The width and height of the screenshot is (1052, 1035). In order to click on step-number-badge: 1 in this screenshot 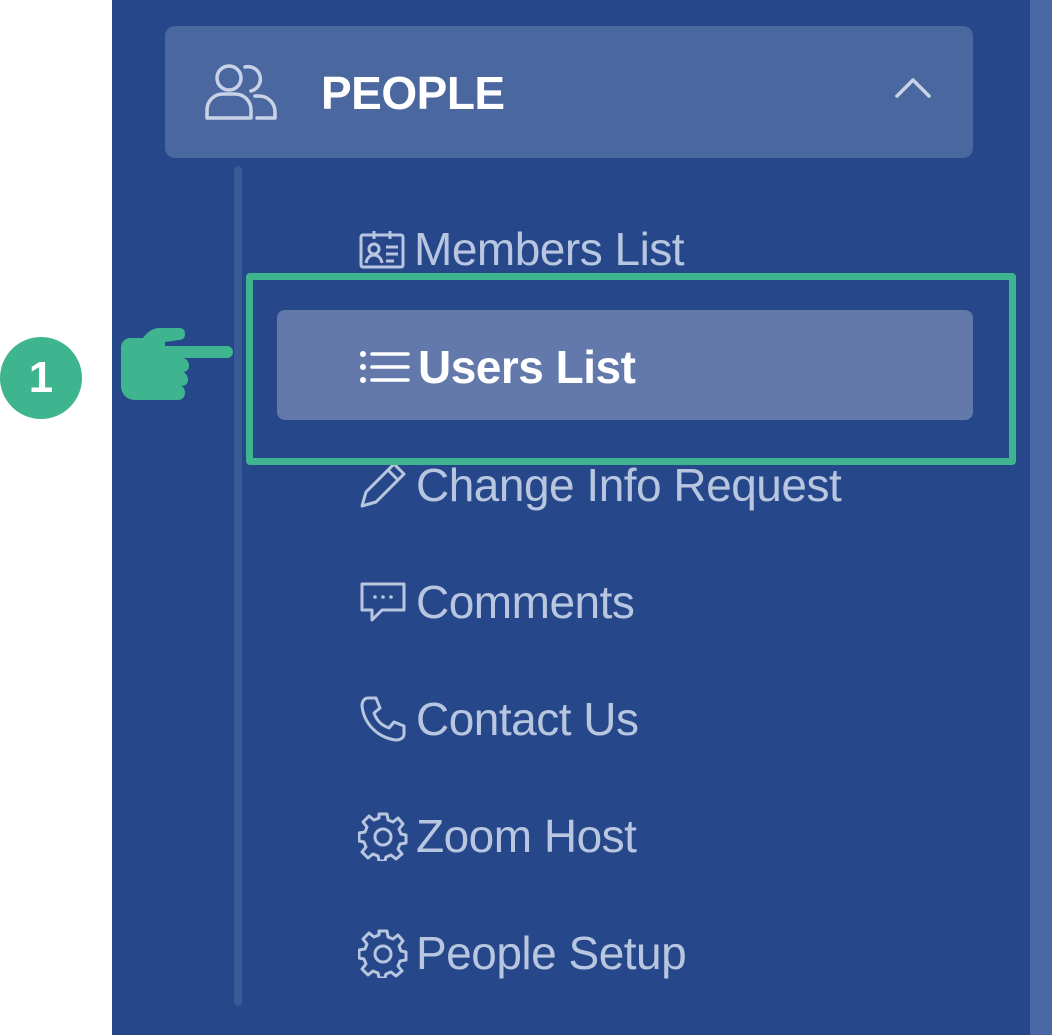, I will do `click(41, 378)`.